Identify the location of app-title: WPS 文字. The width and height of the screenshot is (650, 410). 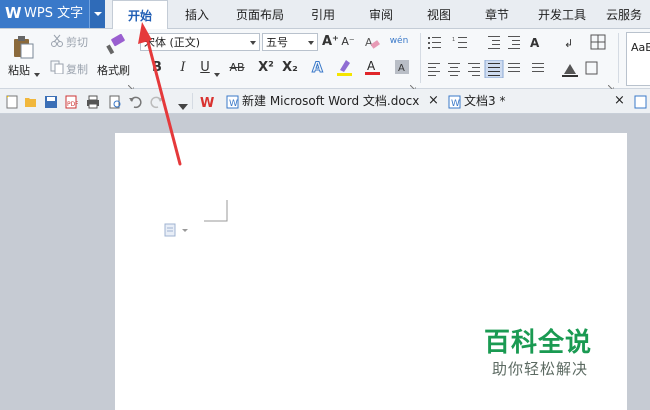
(54, 13).